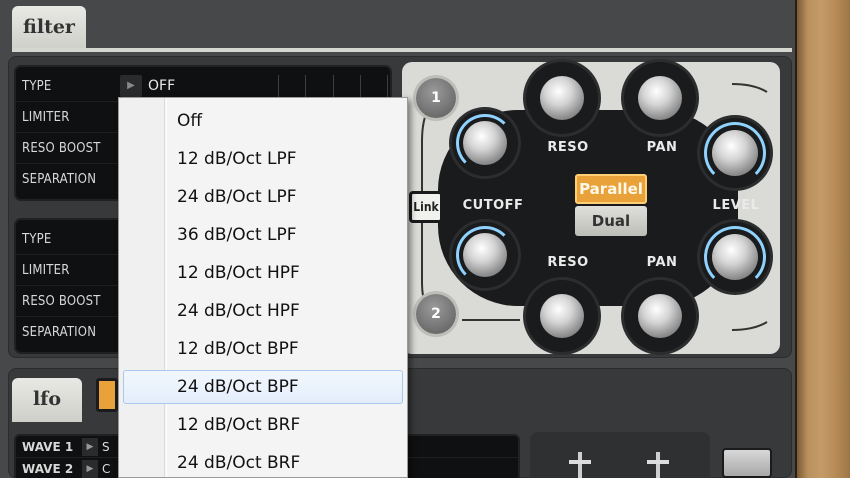  I want to click on filter1-type-value: OFF, so click(158, 86).